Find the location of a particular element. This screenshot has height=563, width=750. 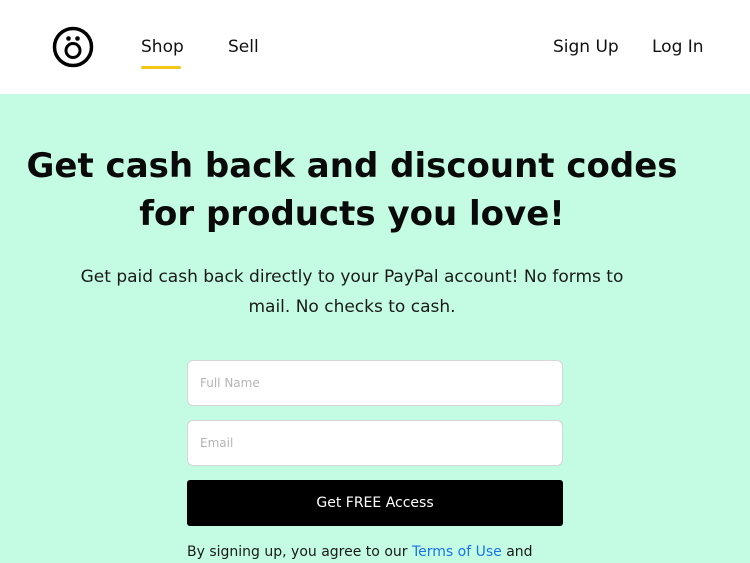

nav-shop-link: Shop is located at coordinates (162, 47).